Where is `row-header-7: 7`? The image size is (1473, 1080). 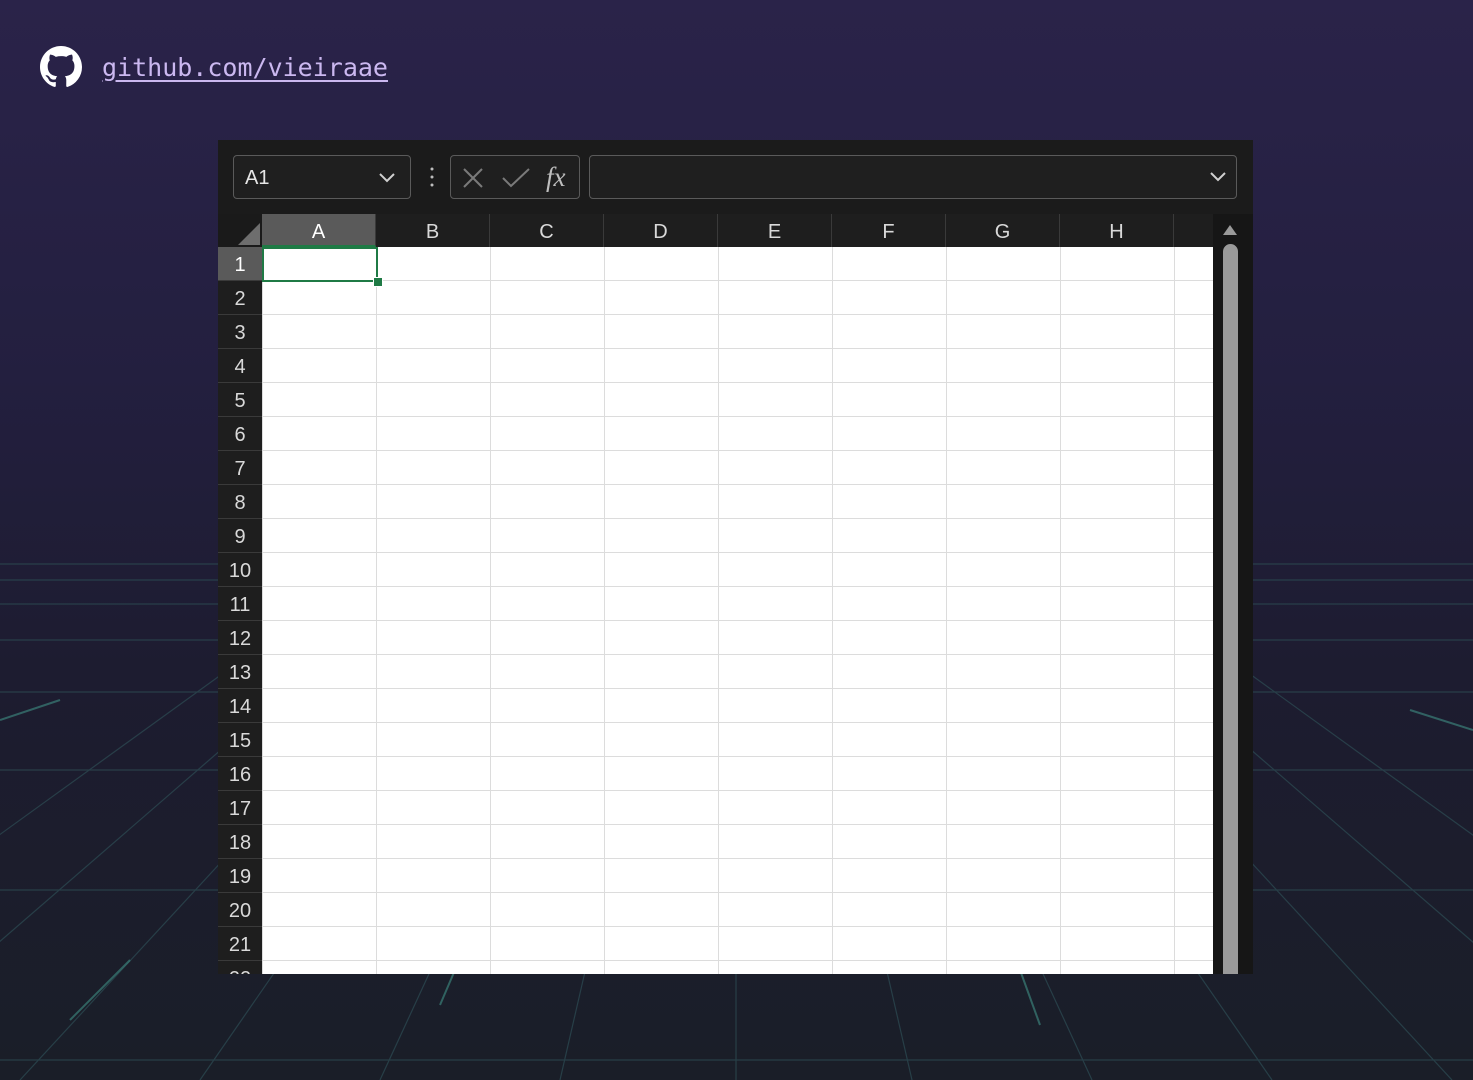
row-header-7: 7 is located at coordinates (240, 468).